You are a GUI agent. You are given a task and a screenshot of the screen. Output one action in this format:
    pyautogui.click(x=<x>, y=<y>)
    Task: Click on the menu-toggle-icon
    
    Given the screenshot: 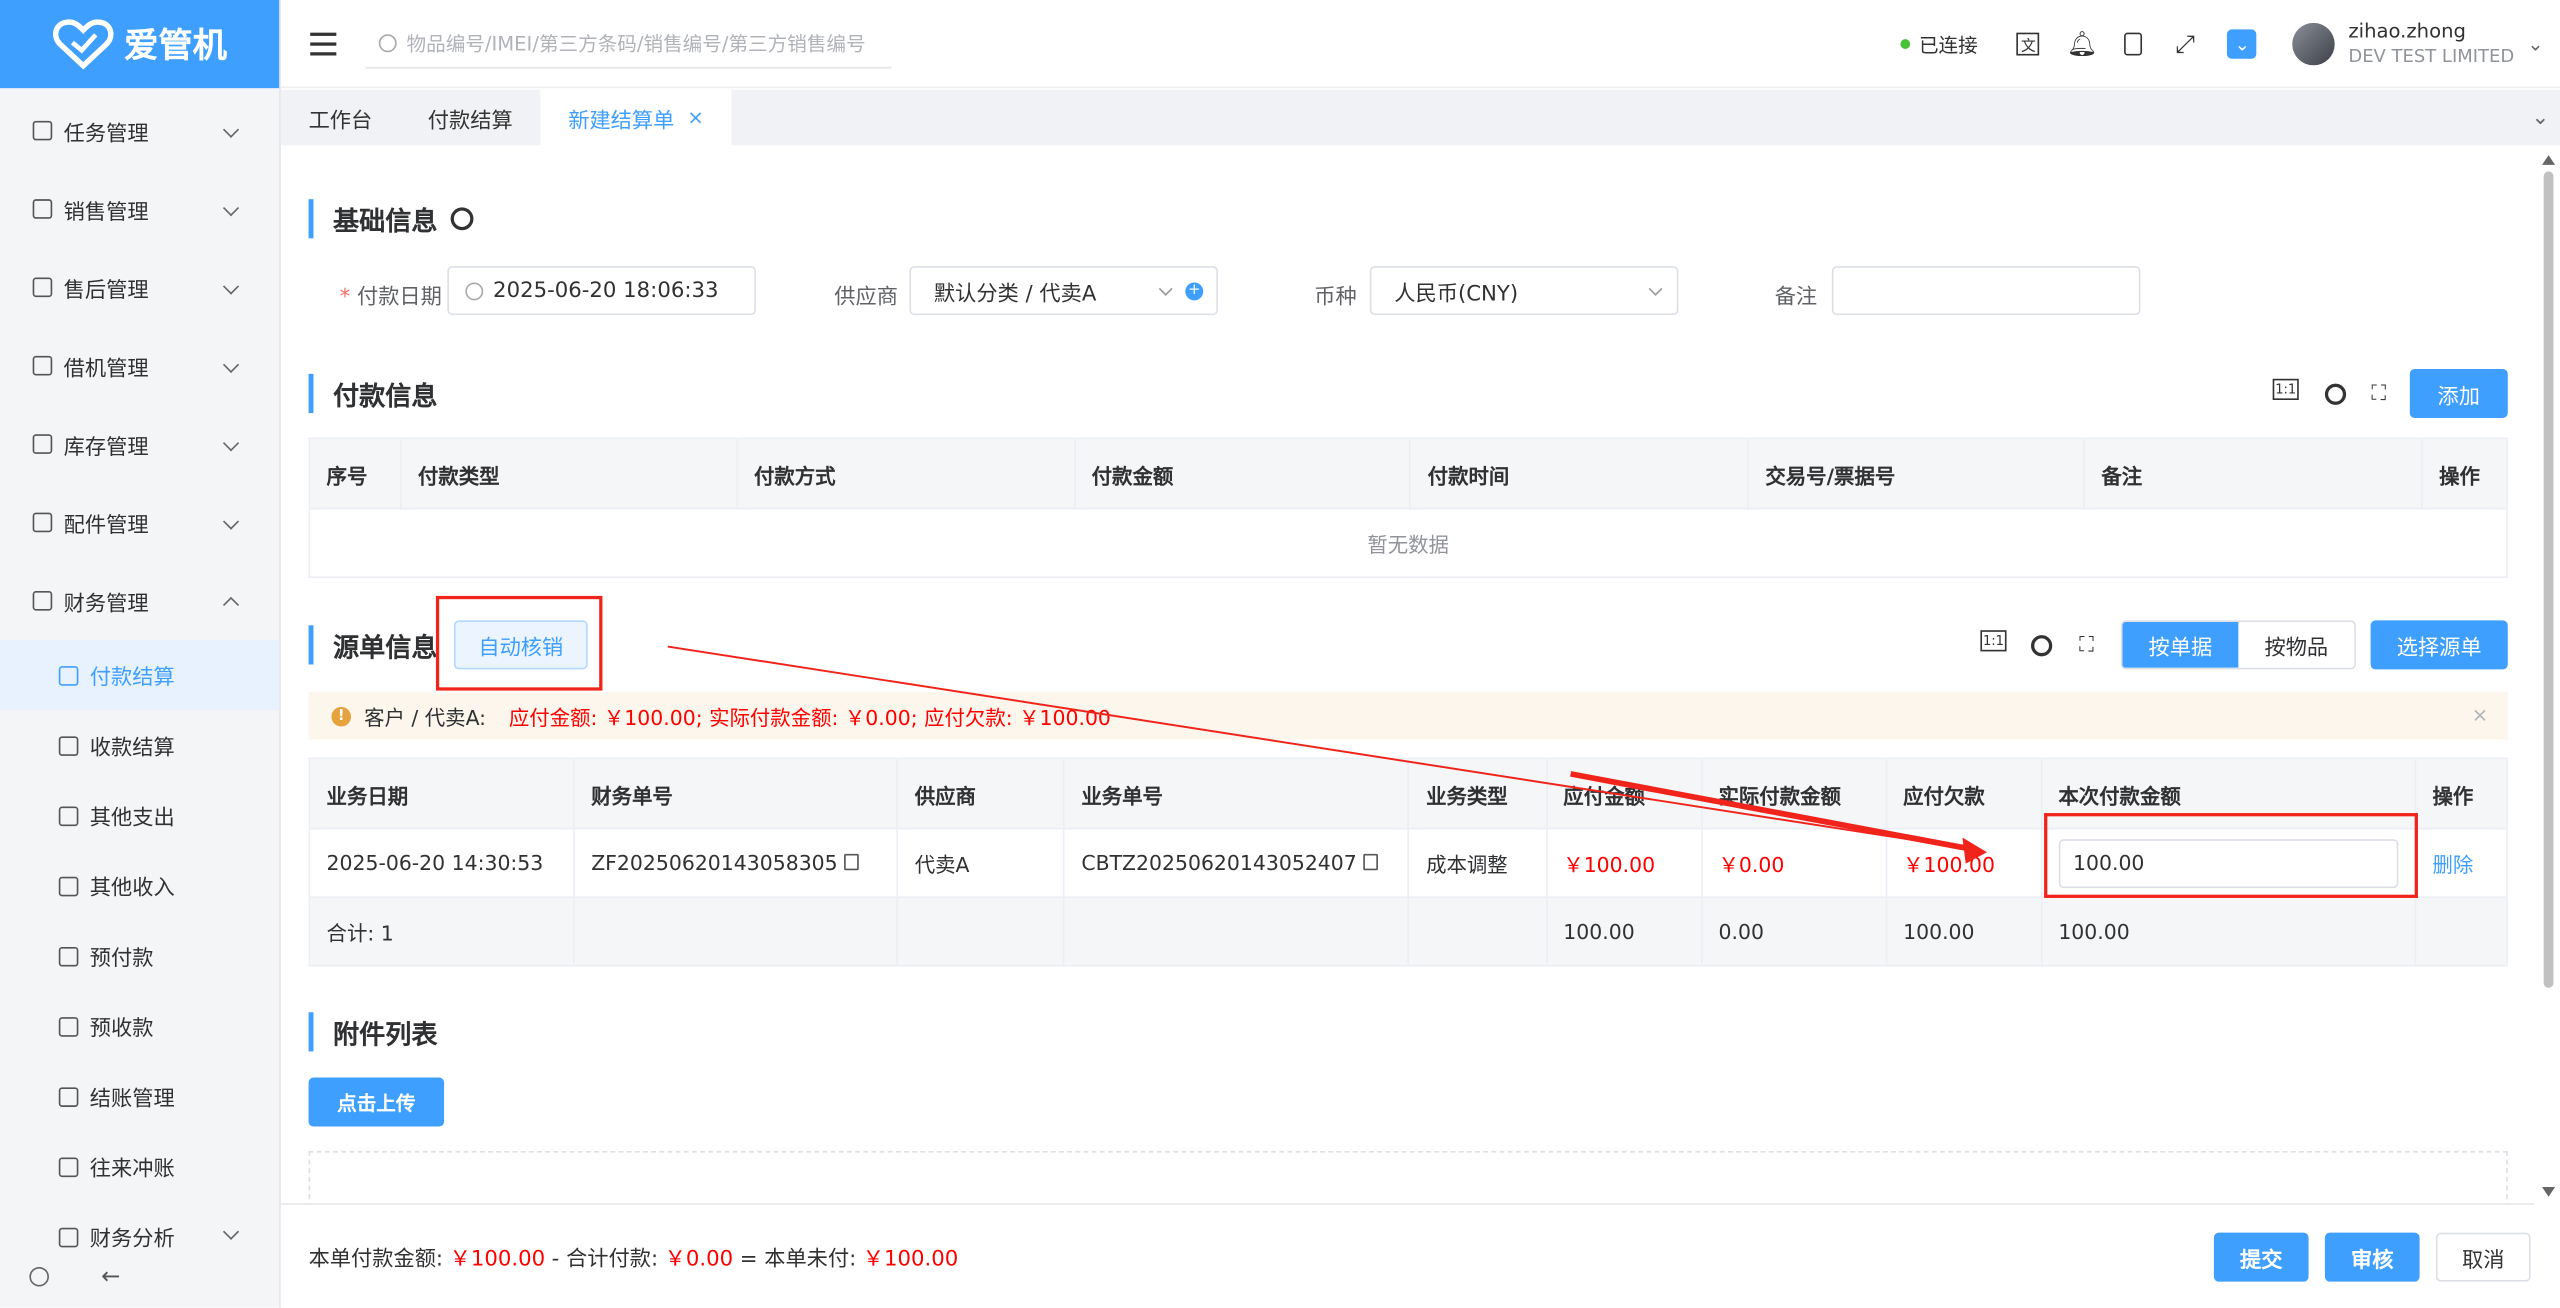 What is the action you would take?
    pyautogui.click(x=323, y=43)
    